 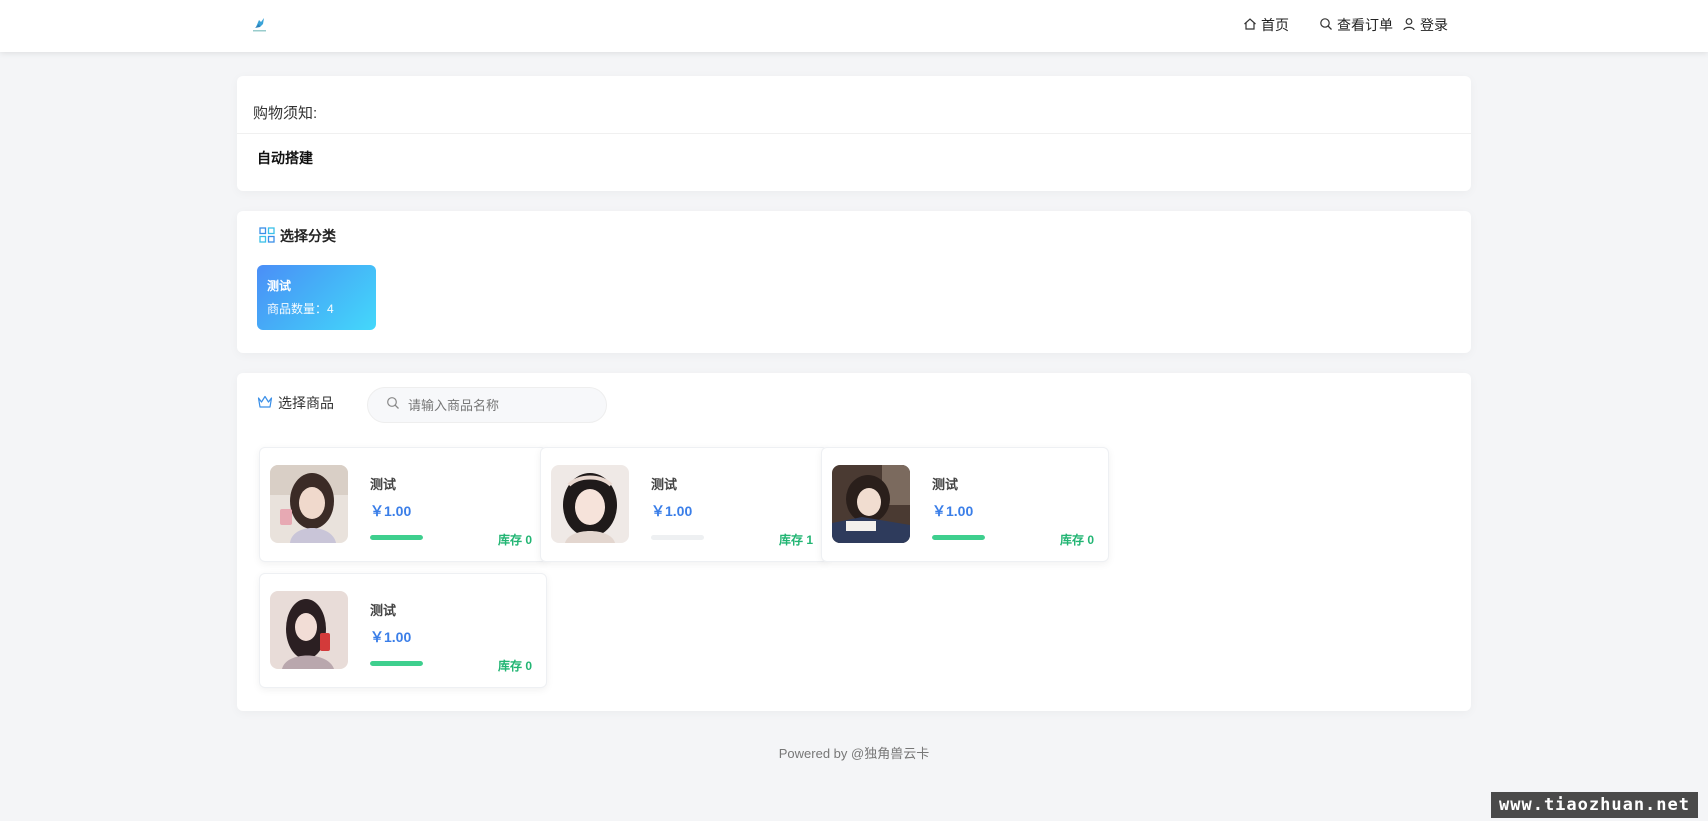 I want to click on divider, so click(x=854, y=133).